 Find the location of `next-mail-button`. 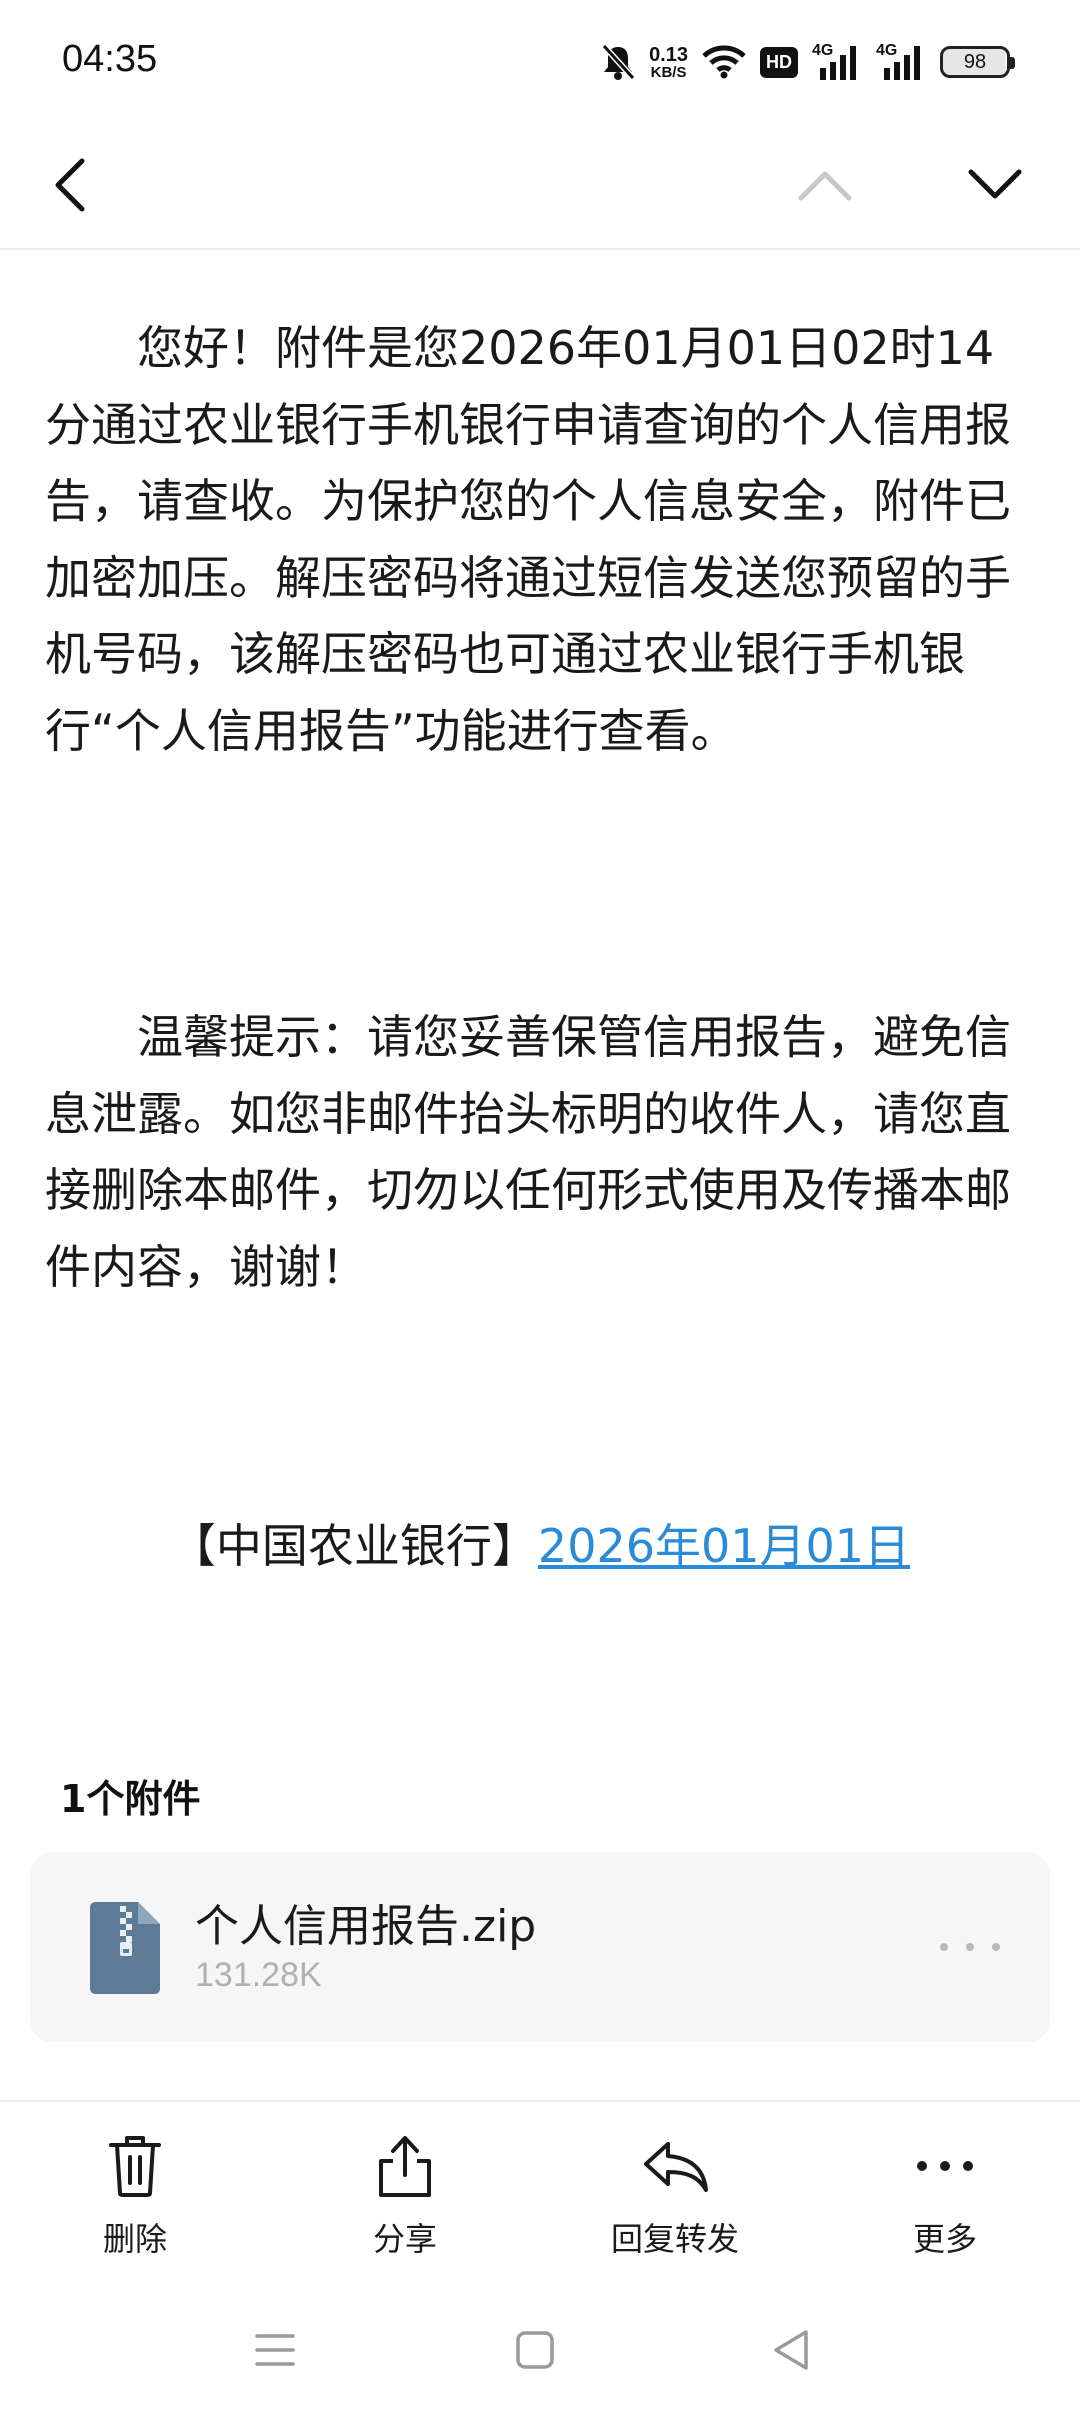

next-mail-button is located at coordinates (995, 185).